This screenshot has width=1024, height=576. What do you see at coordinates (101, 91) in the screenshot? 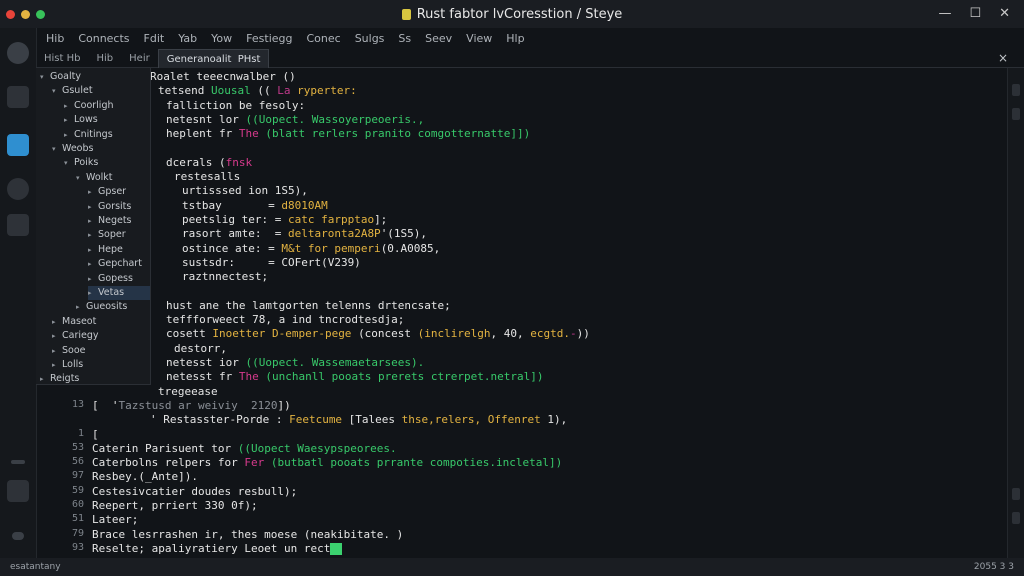
I see `tree-item: ▾ Gsulet` at bounding box center [101, 91].